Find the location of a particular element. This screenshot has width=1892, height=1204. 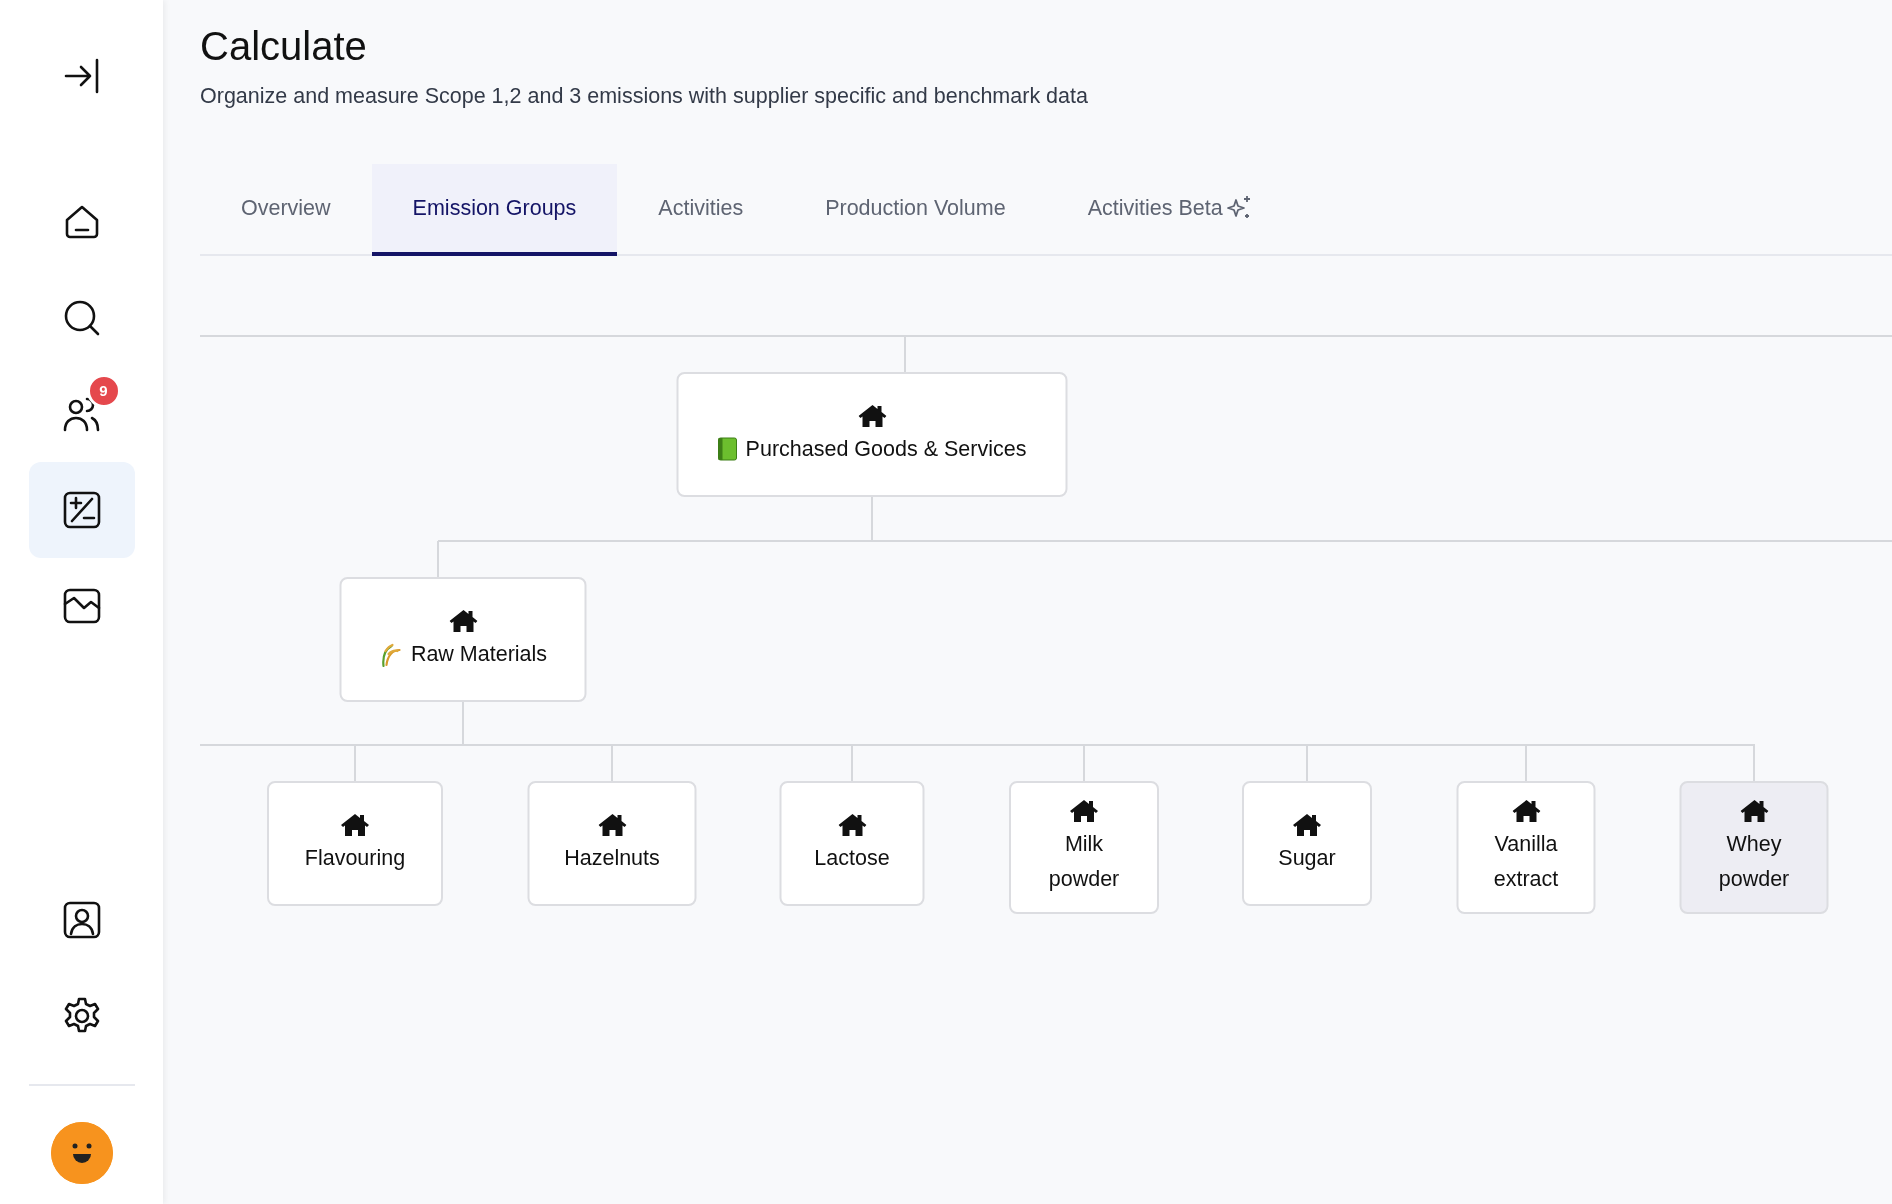

picture-icon is located at coordinates (81, 606).